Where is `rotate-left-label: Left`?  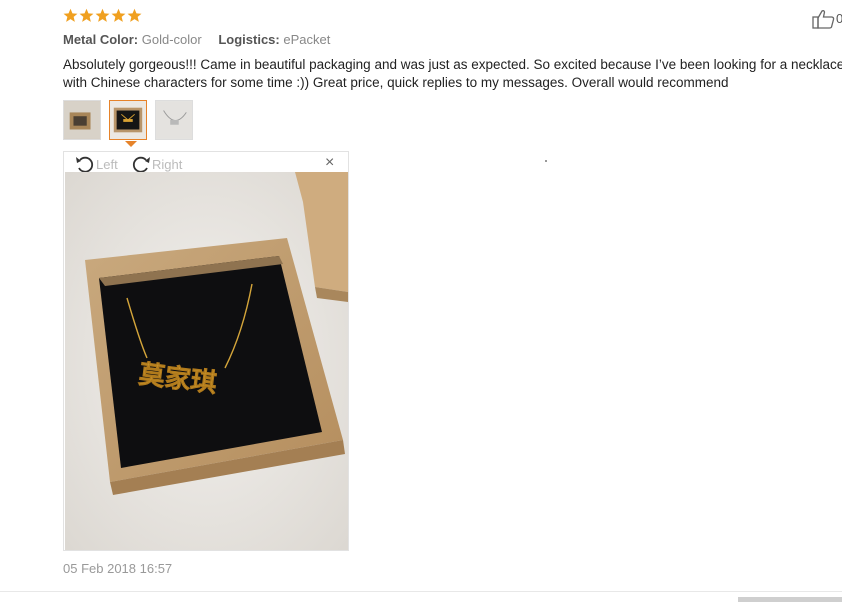
rotate-left-label: Left is located at coordinates (107, 164).